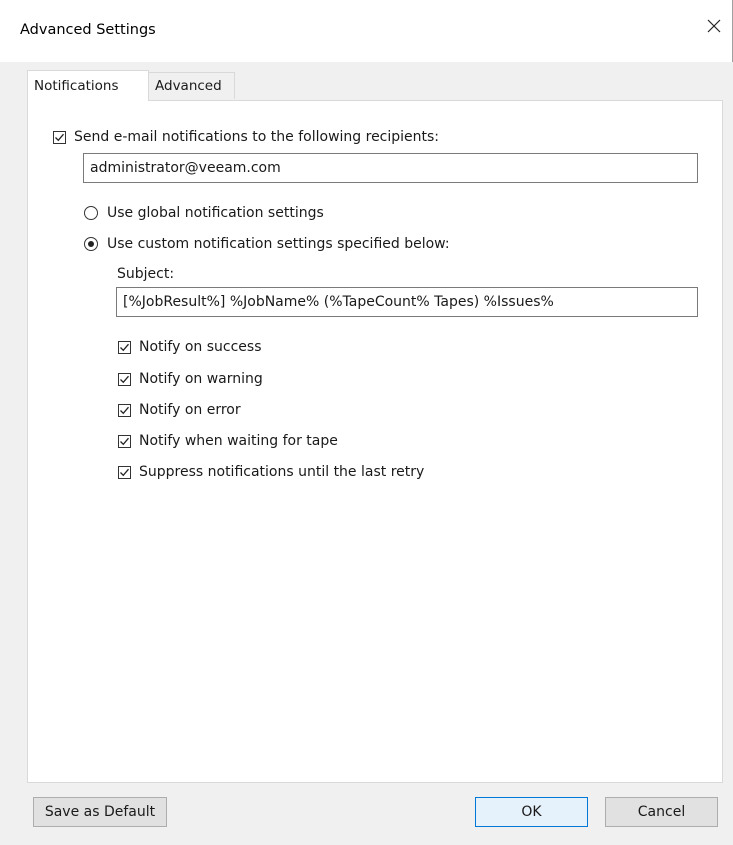  Describe the element at coordinates (88, 30) in the screenshot. I see `dialog-title: Advanced Settings` at that location.